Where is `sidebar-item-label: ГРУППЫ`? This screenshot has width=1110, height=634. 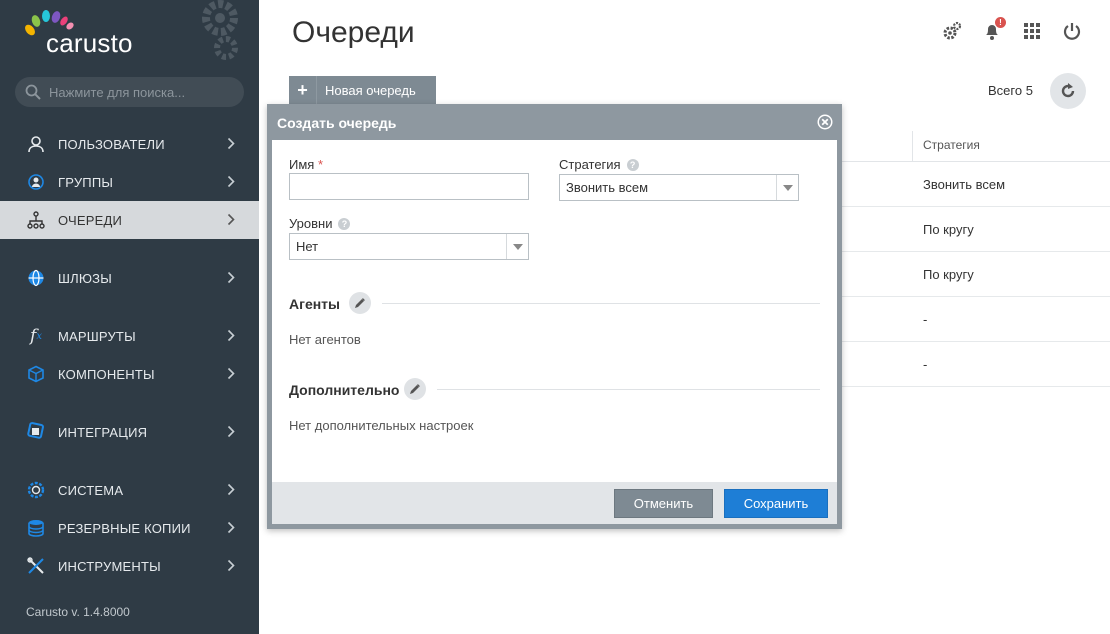
sidebar-item-label: ГРУППЫ is located at coordinates (86, 182).